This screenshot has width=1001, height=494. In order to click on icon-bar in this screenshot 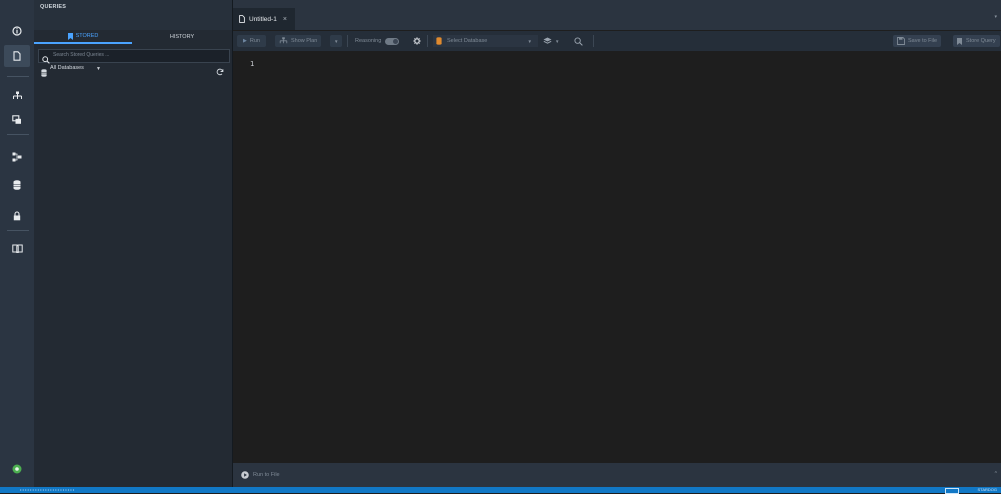, I will do `click(17, 243)`.